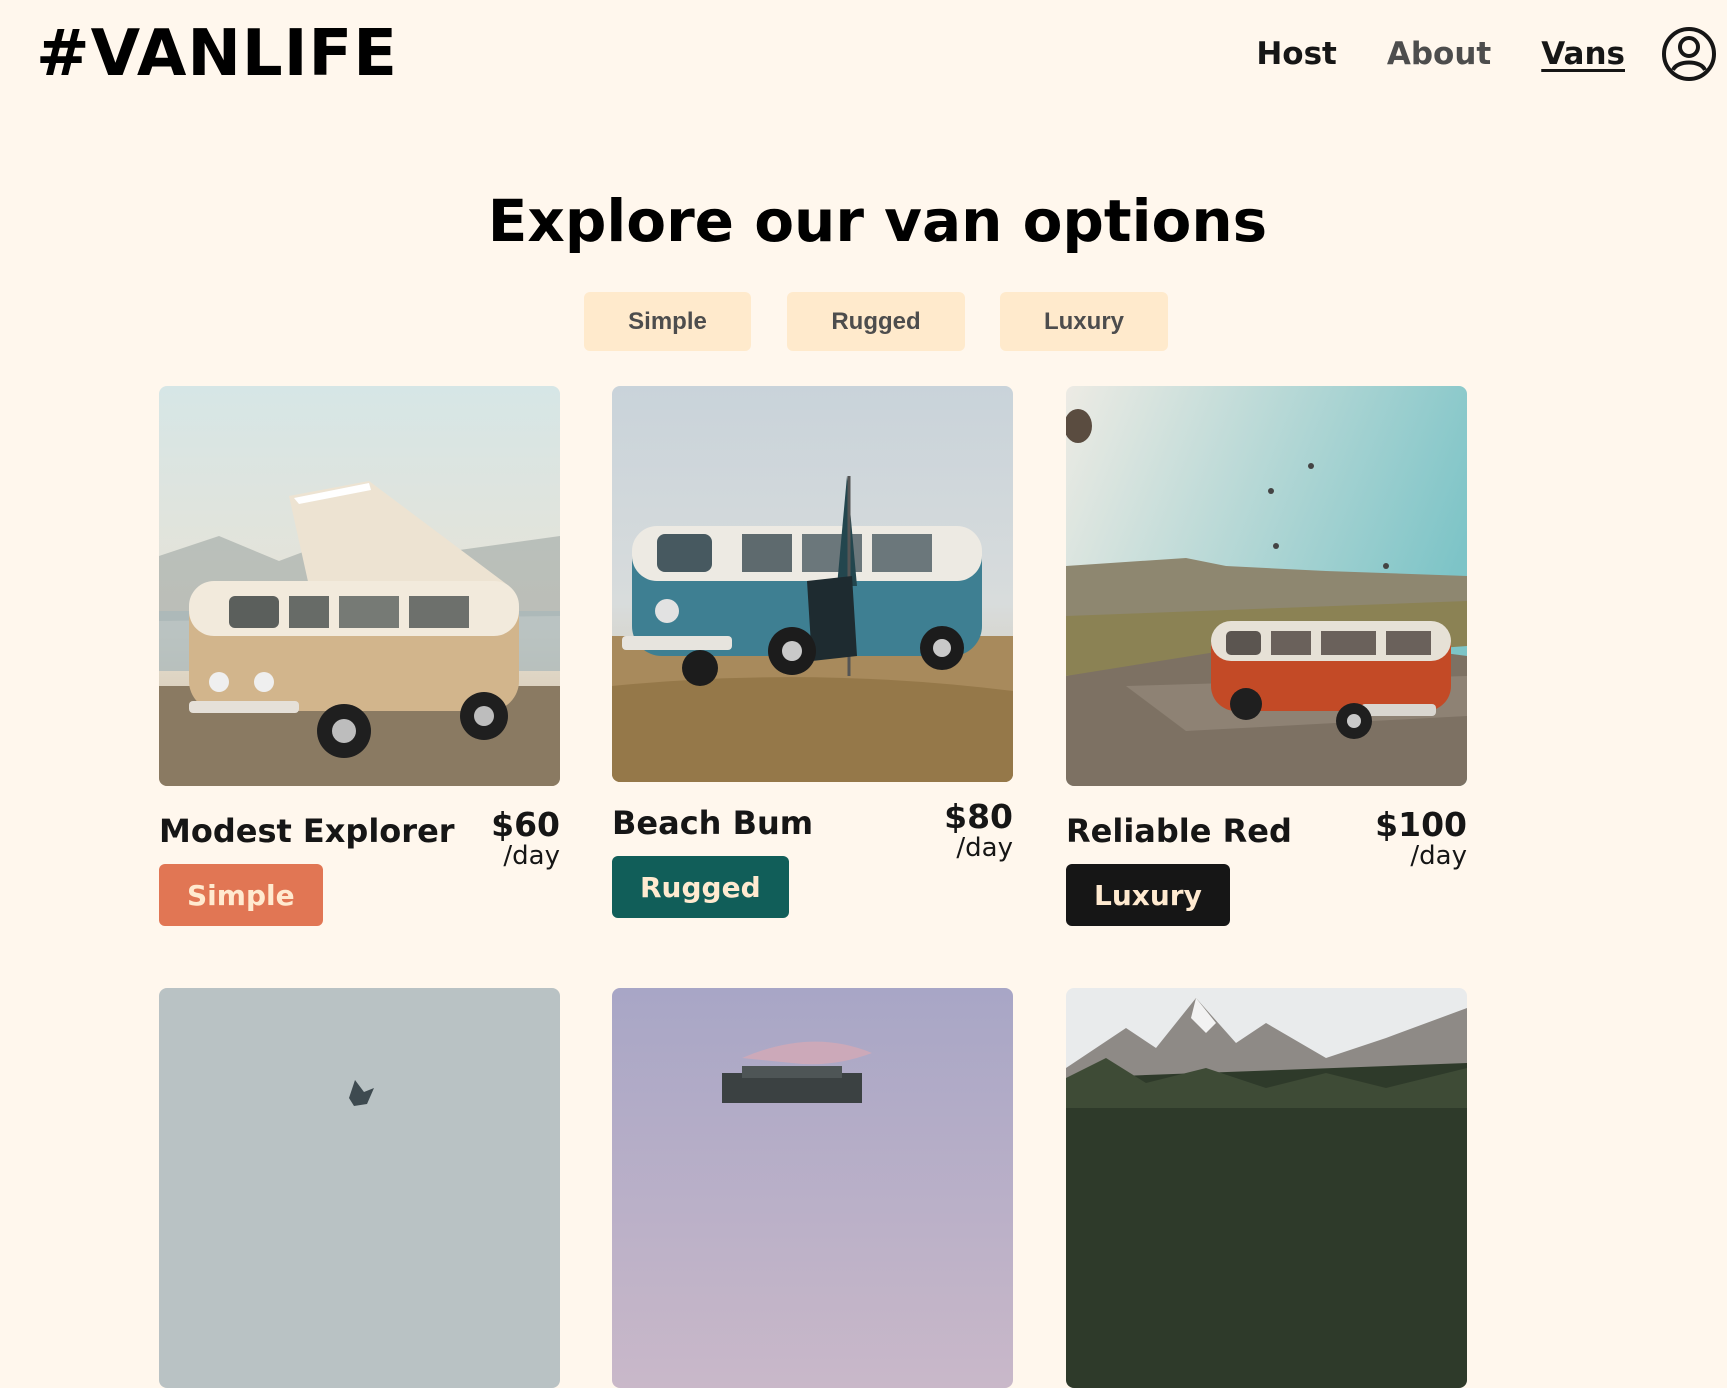  I want to click on nav-vans-link: Vans, so click(1583, 54).